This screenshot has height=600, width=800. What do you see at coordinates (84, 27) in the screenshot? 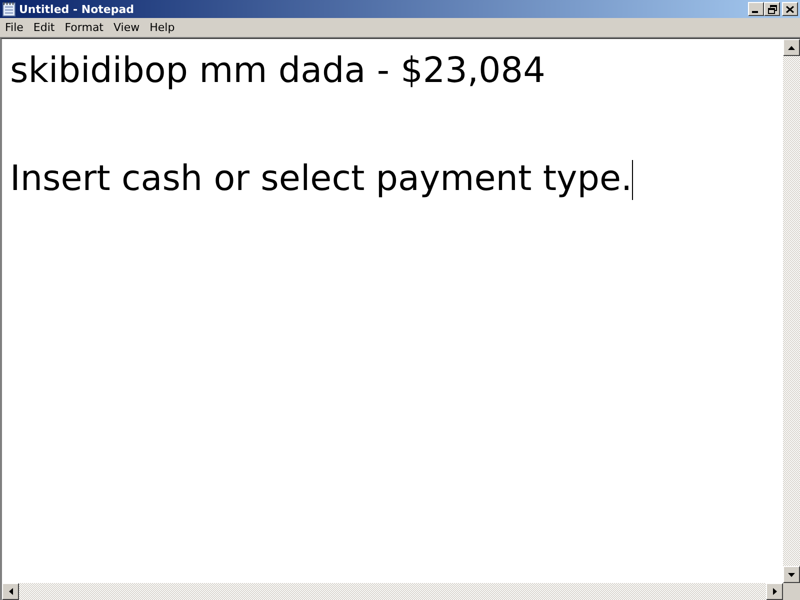
I see `menu-item: Format` at bounding box center [84, 27].